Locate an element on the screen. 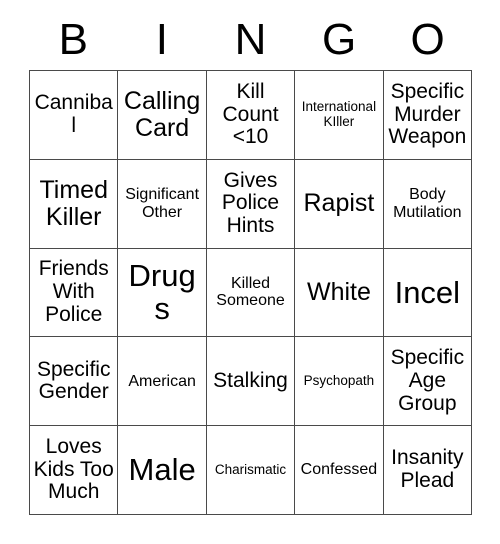  bingo-cell: Drugs is located at coordinates (162, 293).